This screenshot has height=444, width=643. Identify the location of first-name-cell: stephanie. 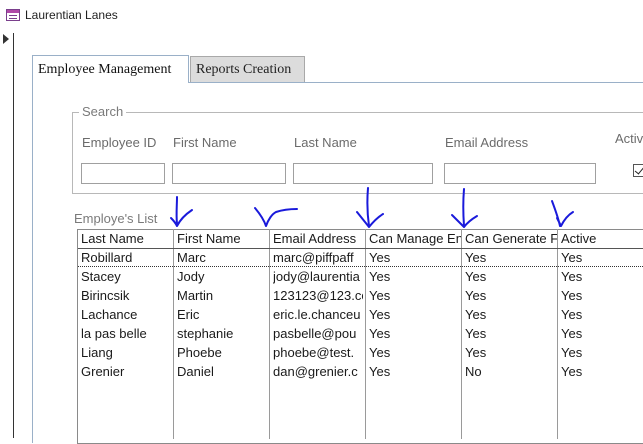
(222, 333).